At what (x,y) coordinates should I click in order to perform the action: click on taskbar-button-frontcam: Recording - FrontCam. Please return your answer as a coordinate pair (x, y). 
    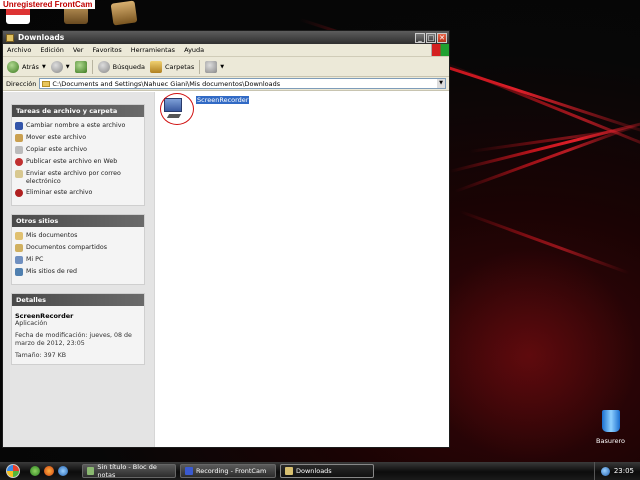
    Looking at the image, I should click on (228, 471).